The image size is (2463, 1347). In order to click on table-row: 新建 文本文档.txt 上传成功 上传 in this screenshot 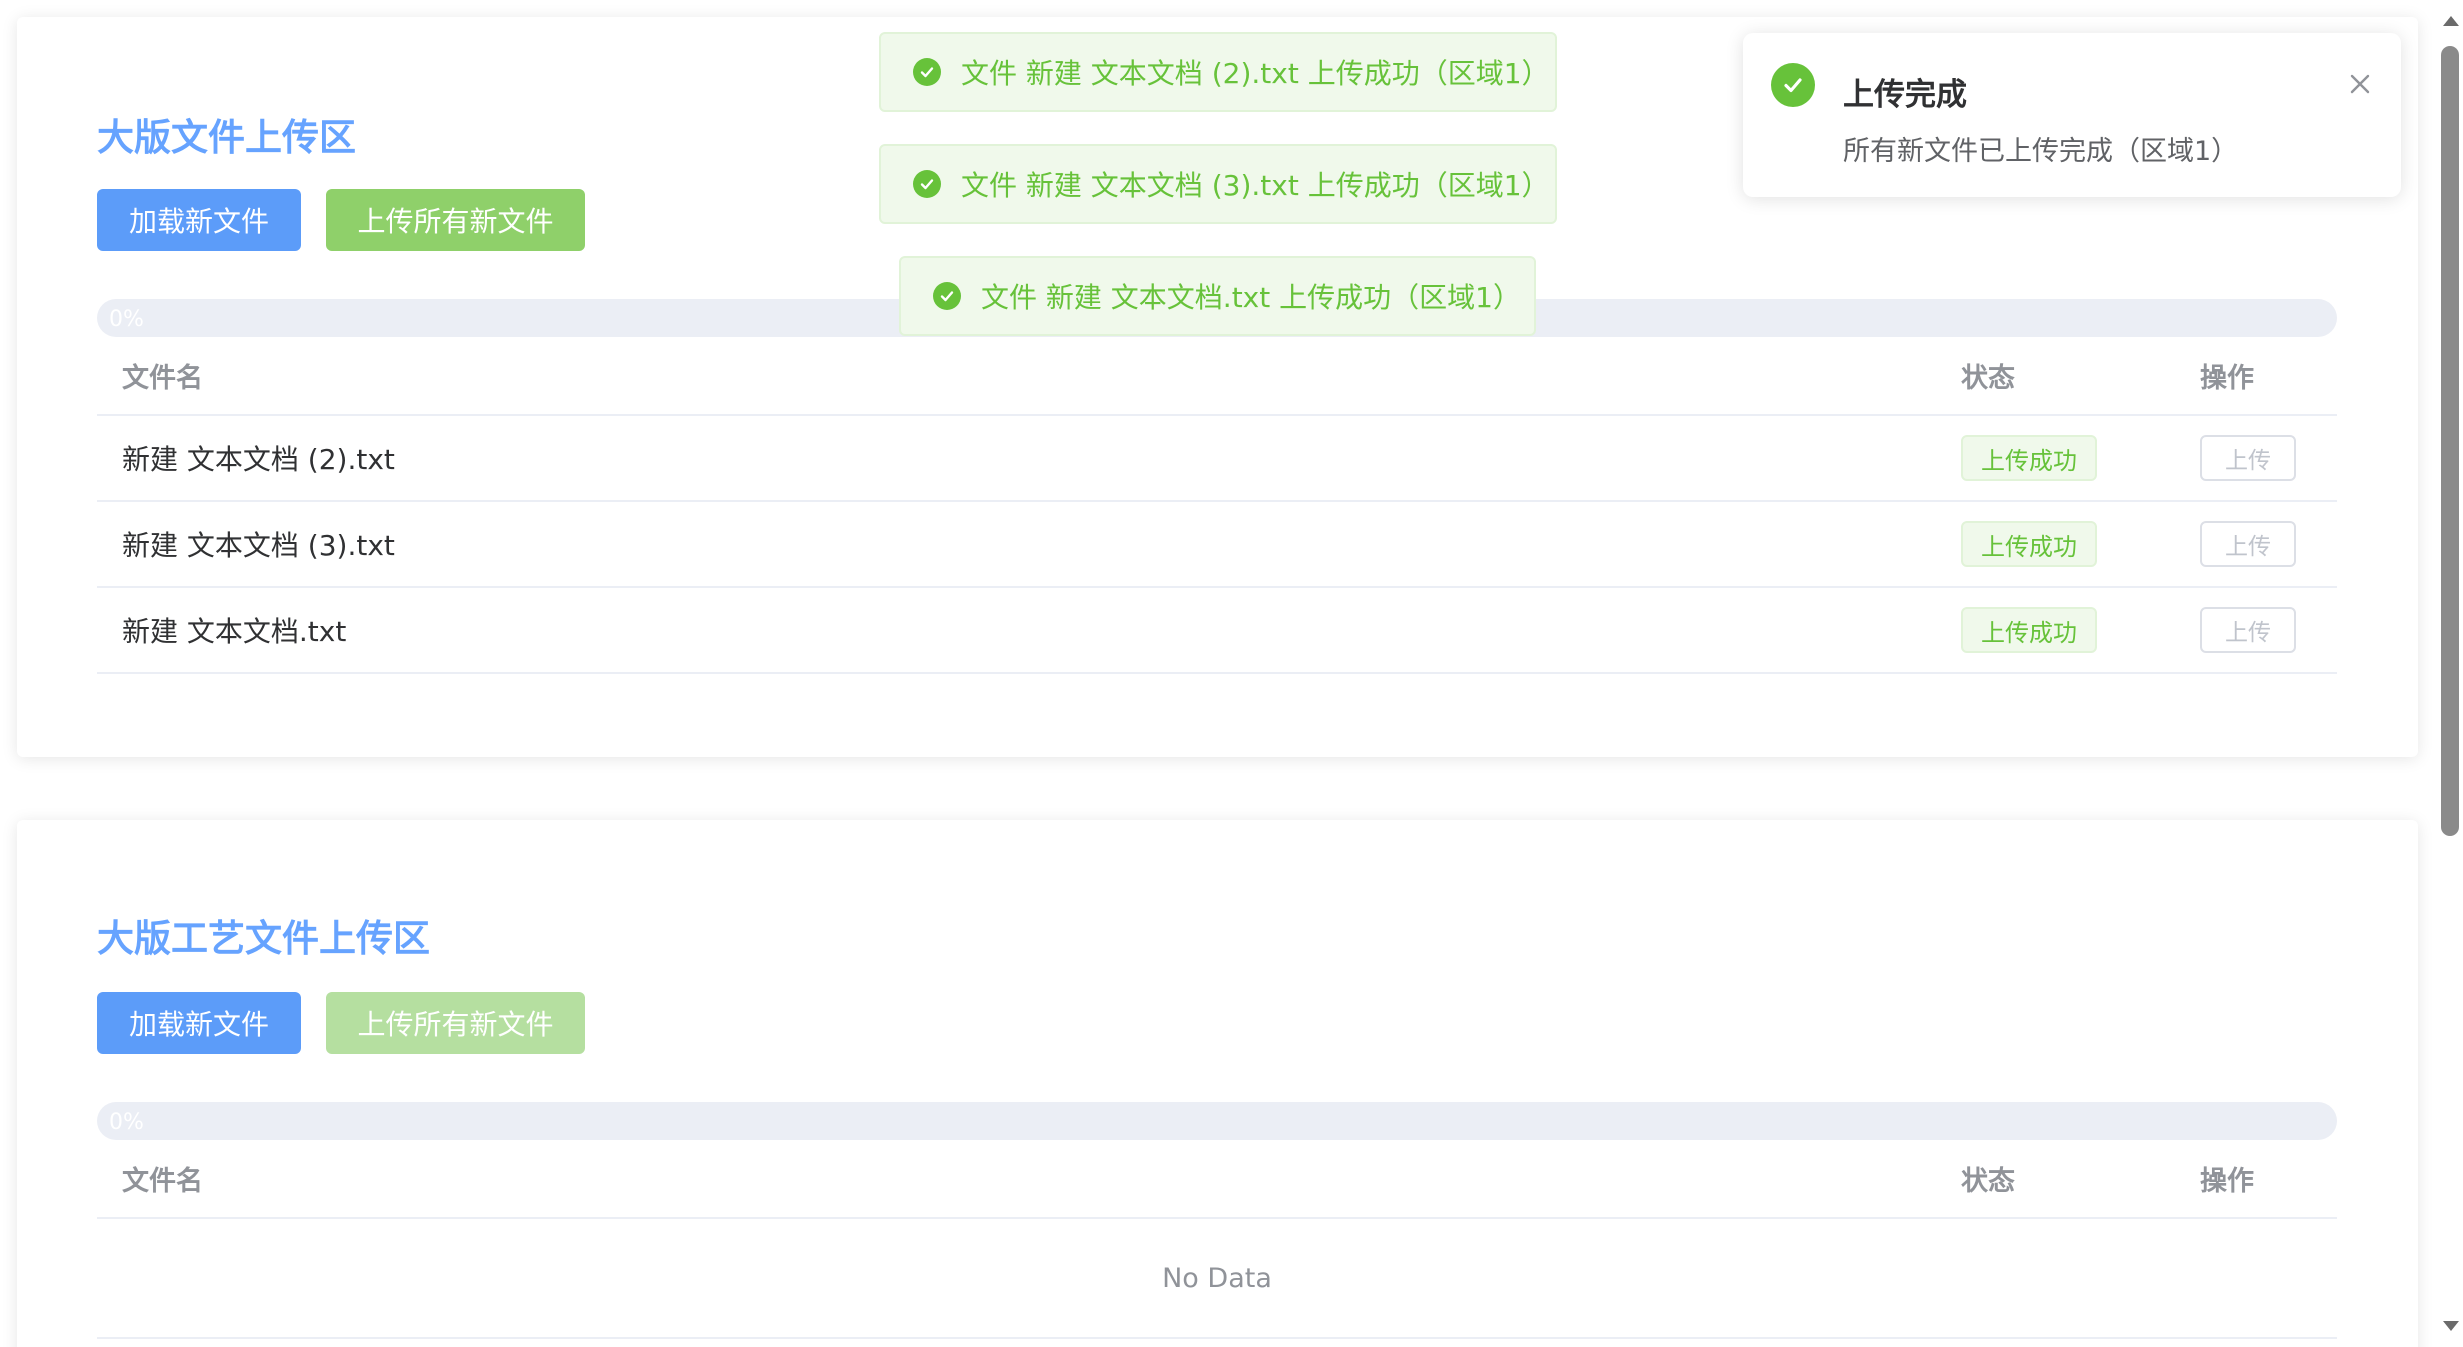, I will do `click(1217, 631)`.